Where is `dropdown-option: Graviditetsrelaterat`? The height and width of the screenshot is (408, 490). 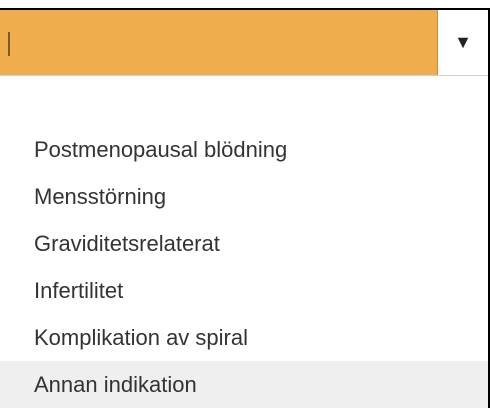
dropdown-option: Graviditetsrelaterat is located at coordinates (244, 243).